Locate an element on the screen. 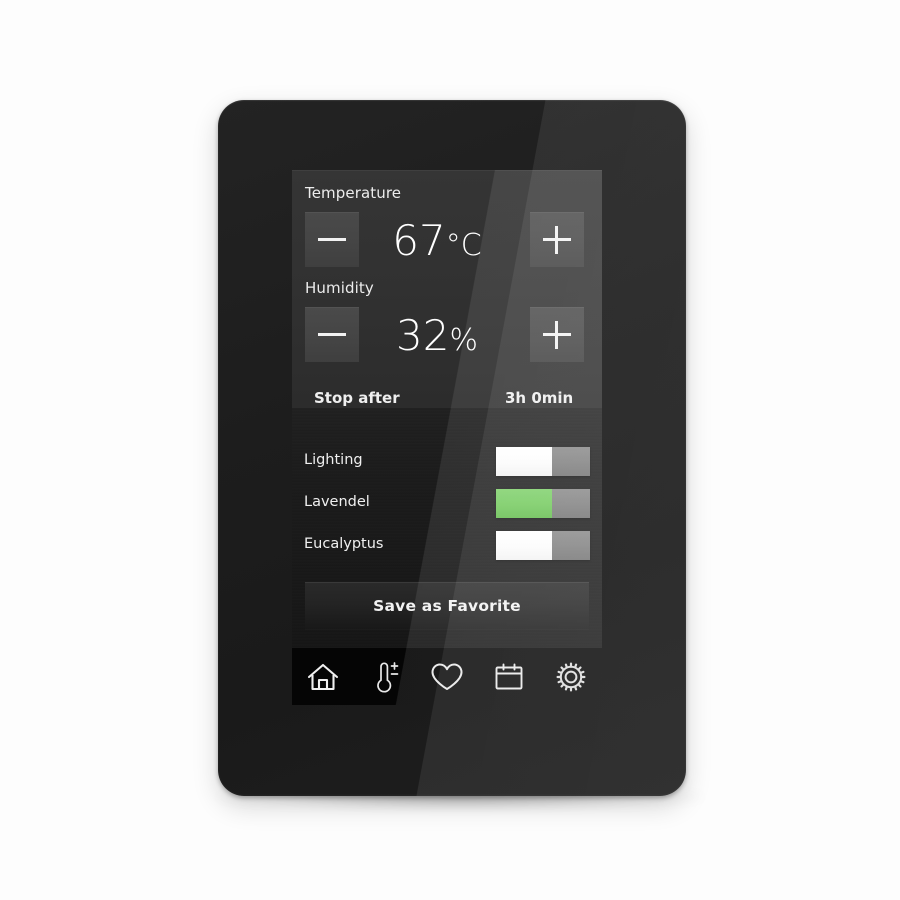 The width and height of the screenshot is (900, 900). home-icon is located at coordinates (323, 677).